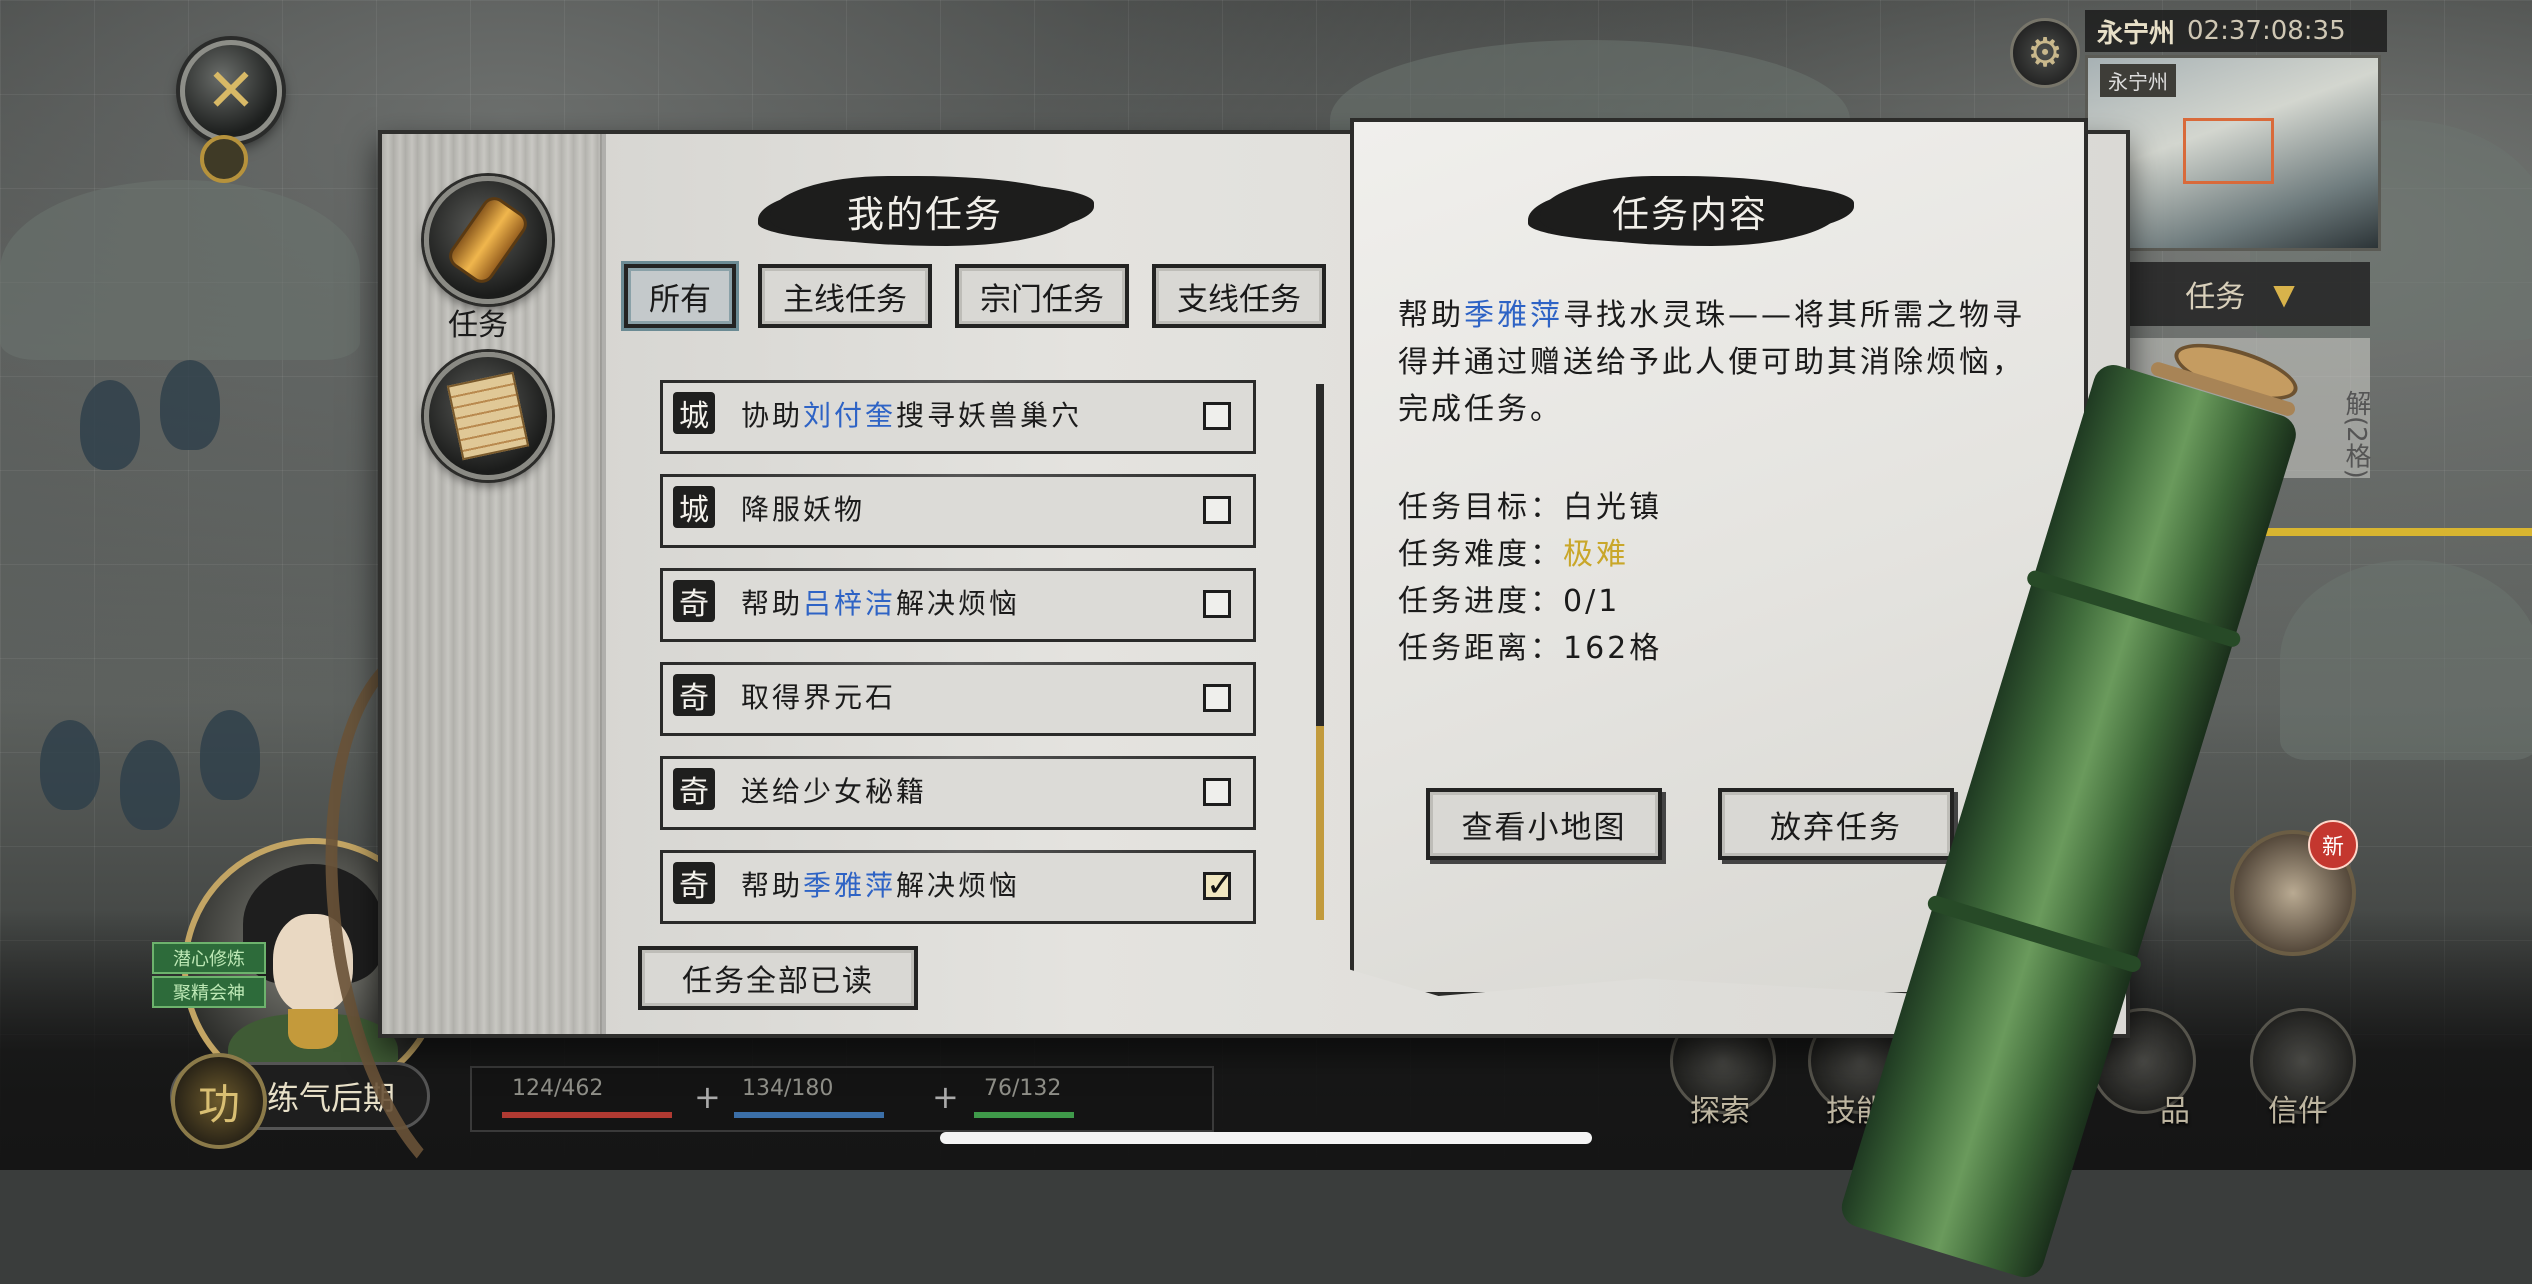  What do you see at coordinates (1612, 507) in the screenshot?
I see `detail-value: 白光镇` at bounding box center [1612, 507].